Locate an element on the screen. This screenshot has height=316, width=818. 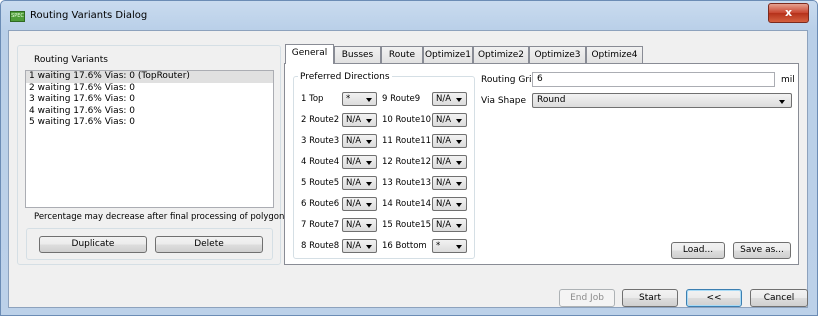
variants-label: Routing Variants is located at coordinates (71, 60).